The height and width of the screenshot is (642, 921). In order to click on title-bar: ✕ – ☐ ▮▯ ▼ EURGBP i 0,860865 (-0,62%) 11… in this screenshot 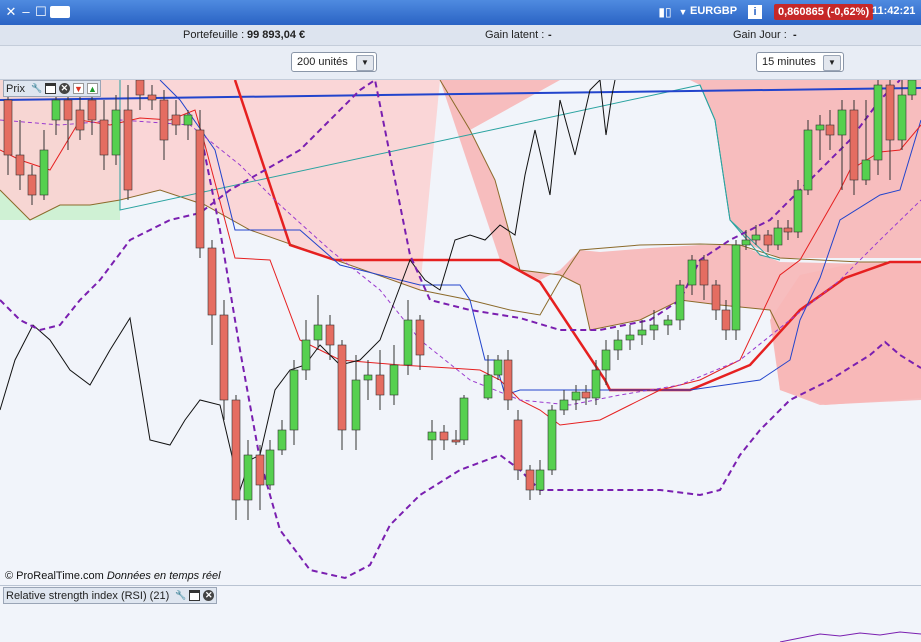, I will do `click(460, 12)`.